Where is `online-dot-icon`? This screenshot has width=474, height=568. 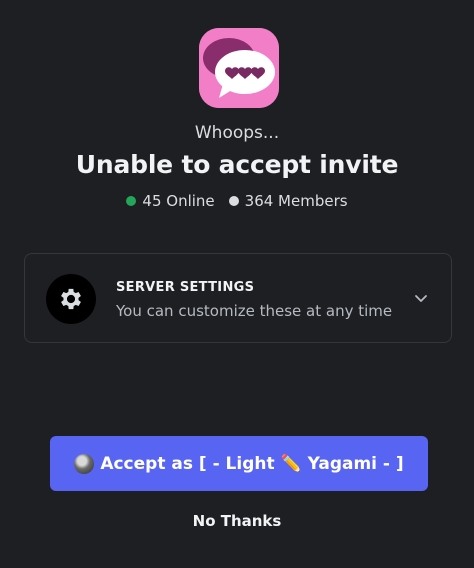
online-dot-icon is located at coordinates (131, 201).